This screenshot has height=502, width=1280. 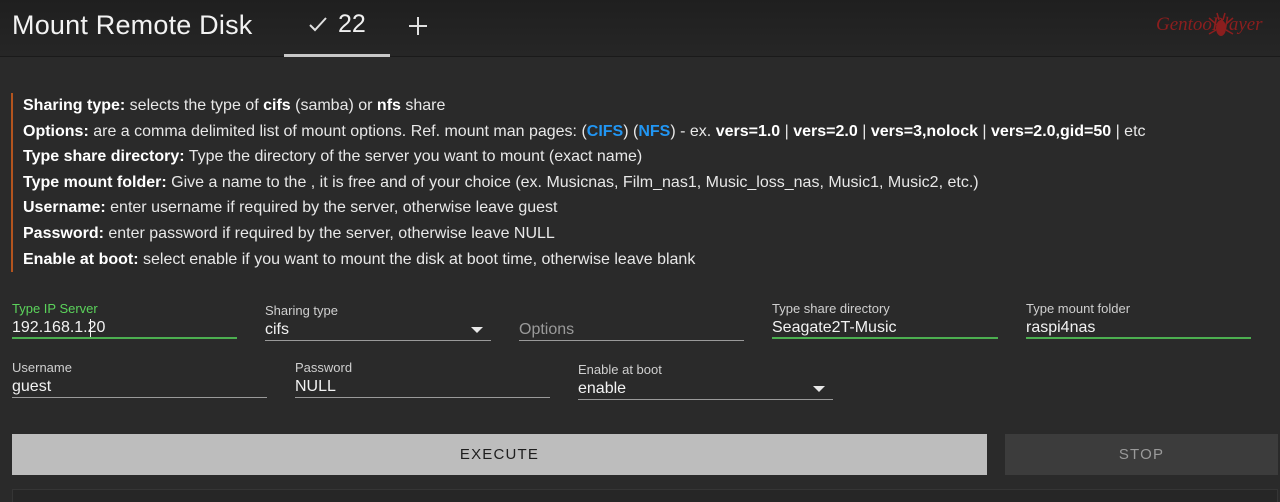 I want to click on options-label-spacer, so click(x=631, y=311).